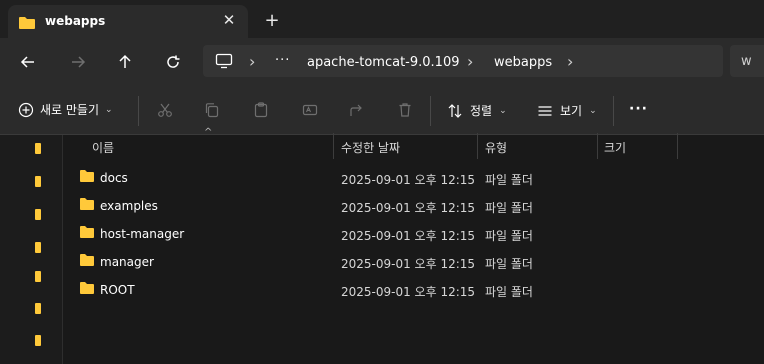  I want to click on paste-icon, so click(261, 111).